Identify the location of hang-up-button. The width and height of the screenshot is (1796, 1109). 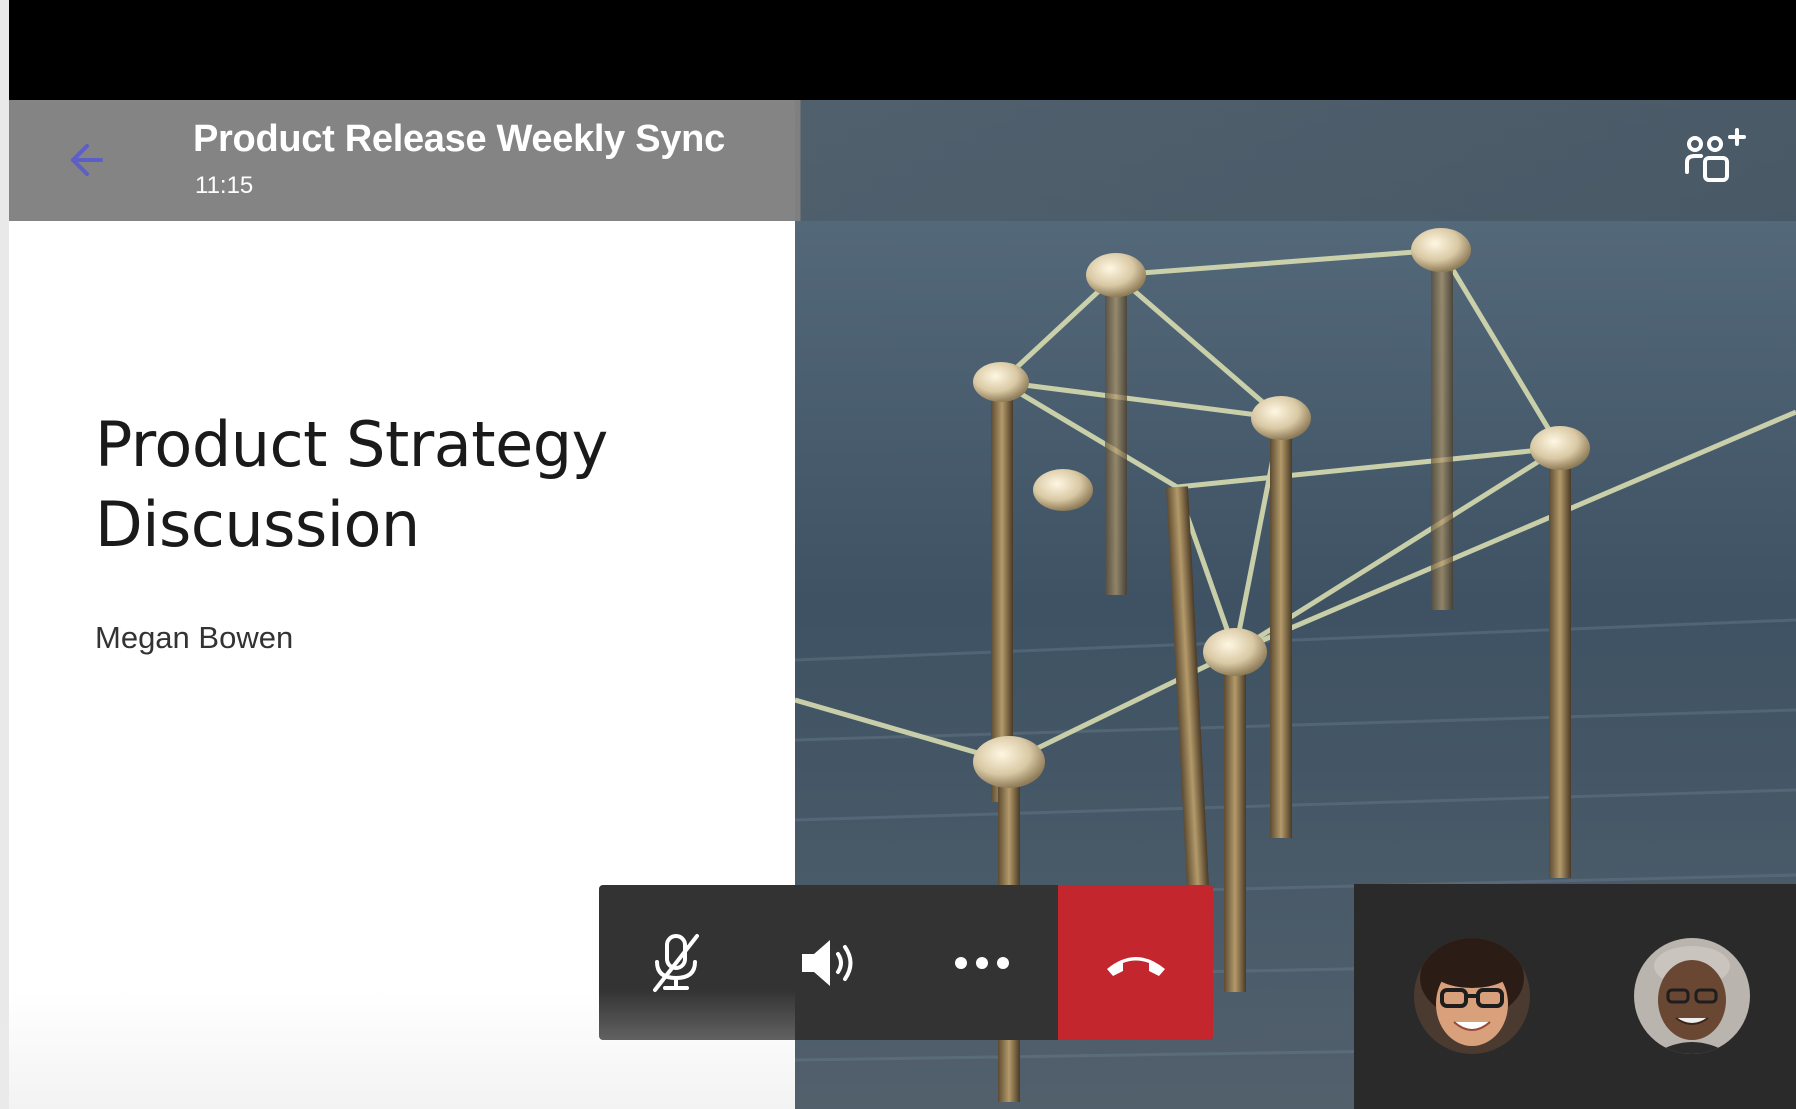
(1135, 962).